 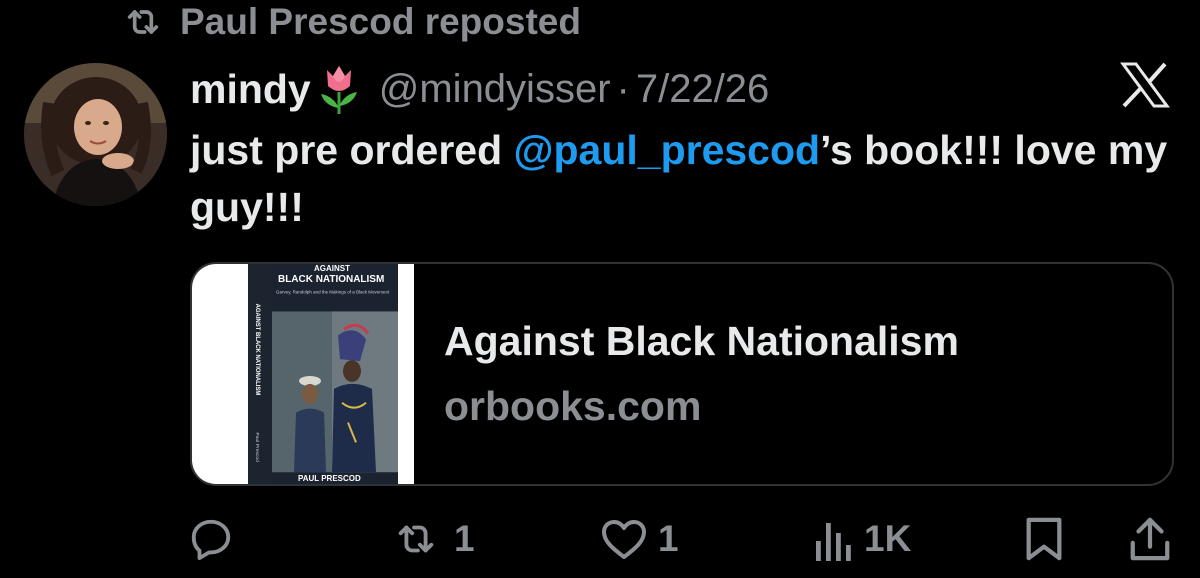 What do you see at coordinates (329, 478) in the screenshot?
I see `cover-author-text: PAUL PRESCOD` at bounding box center [329, 478].